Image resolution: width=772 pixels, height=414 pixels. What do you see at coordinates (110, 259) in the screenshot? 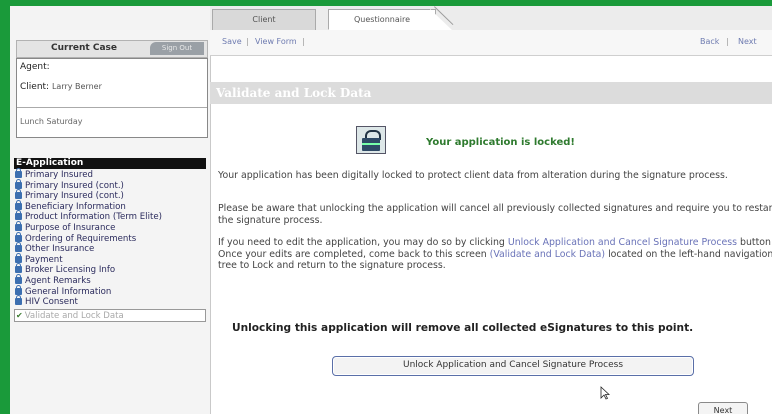
I see `nav-item-payment: Payment` at bounding box center [110, 259].